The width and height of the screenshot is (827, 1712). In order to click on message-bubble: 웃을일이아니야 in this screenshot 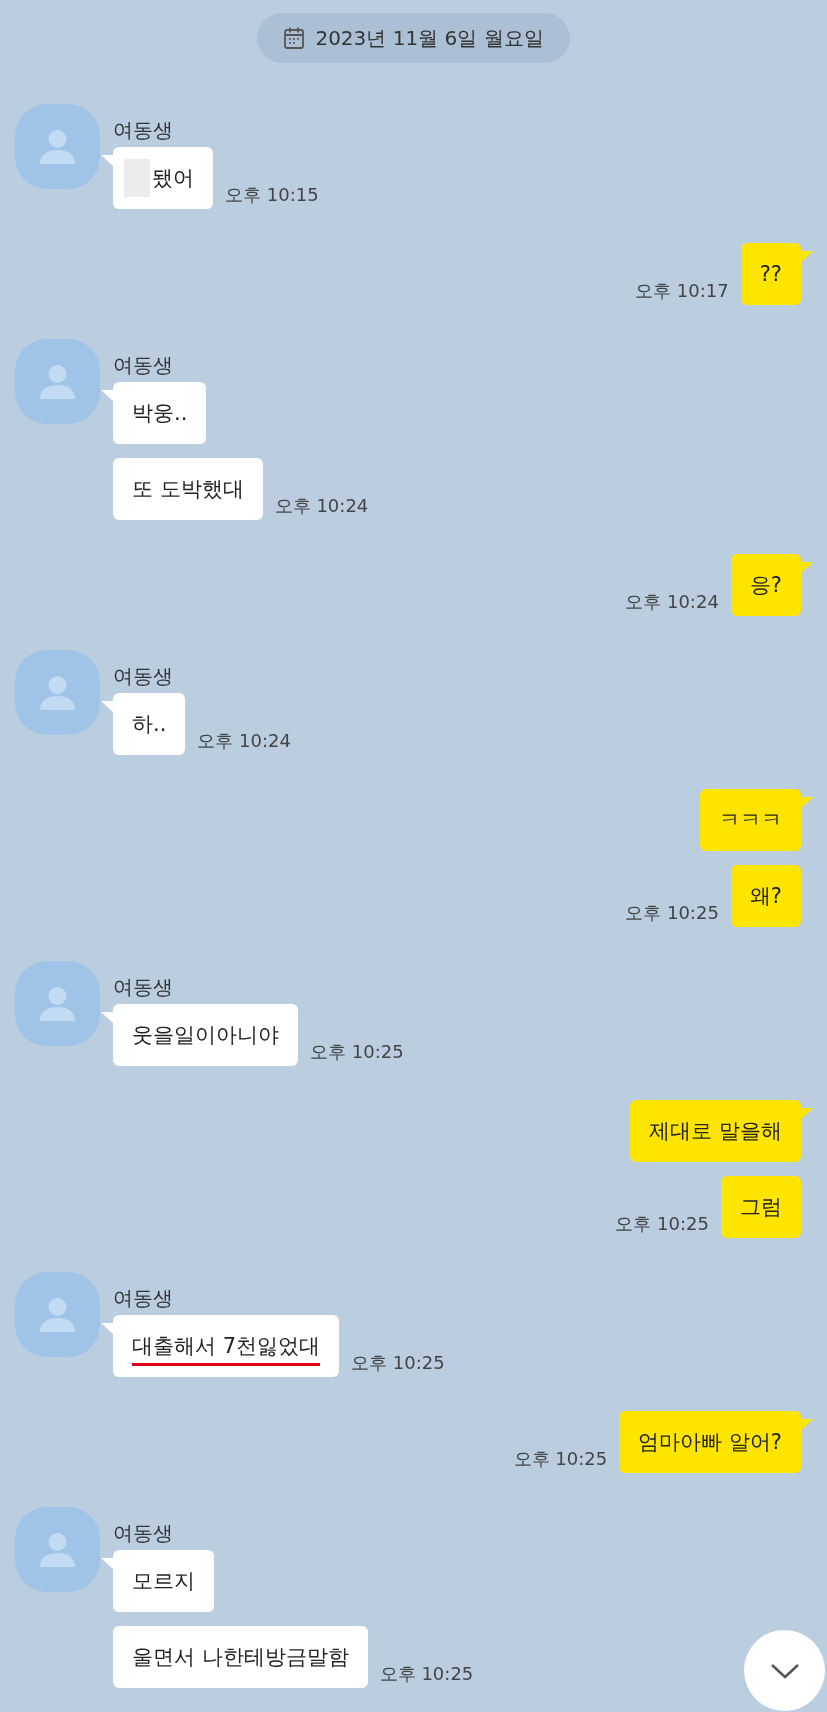, I will do `click(205, 1035)`.